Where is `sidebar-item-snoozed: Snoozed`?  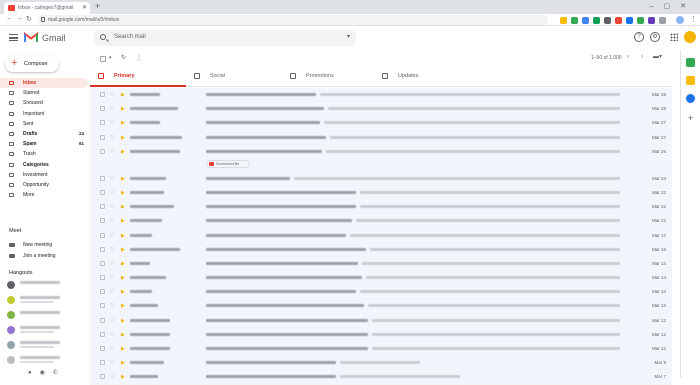 sidebar-item-snoozed: Snoozed is located at coordinates (44, 103).